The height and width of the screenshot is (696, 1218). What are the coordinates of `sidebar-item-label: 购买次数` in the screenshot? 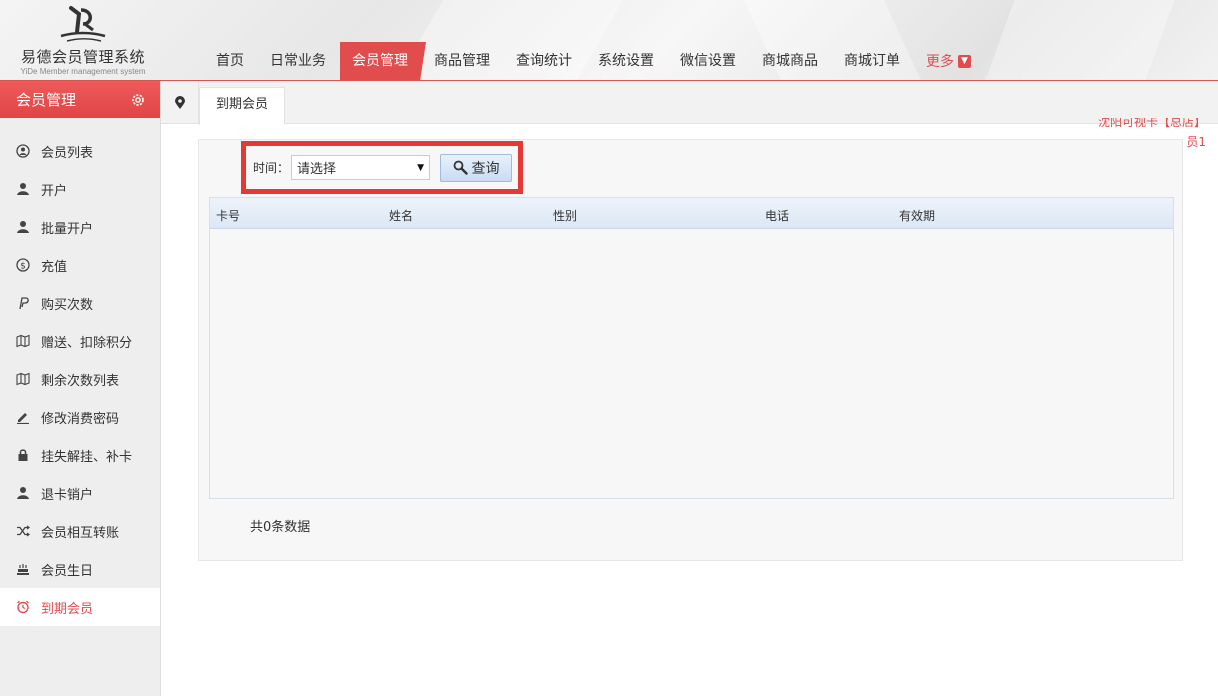 It's located at (67, 305).